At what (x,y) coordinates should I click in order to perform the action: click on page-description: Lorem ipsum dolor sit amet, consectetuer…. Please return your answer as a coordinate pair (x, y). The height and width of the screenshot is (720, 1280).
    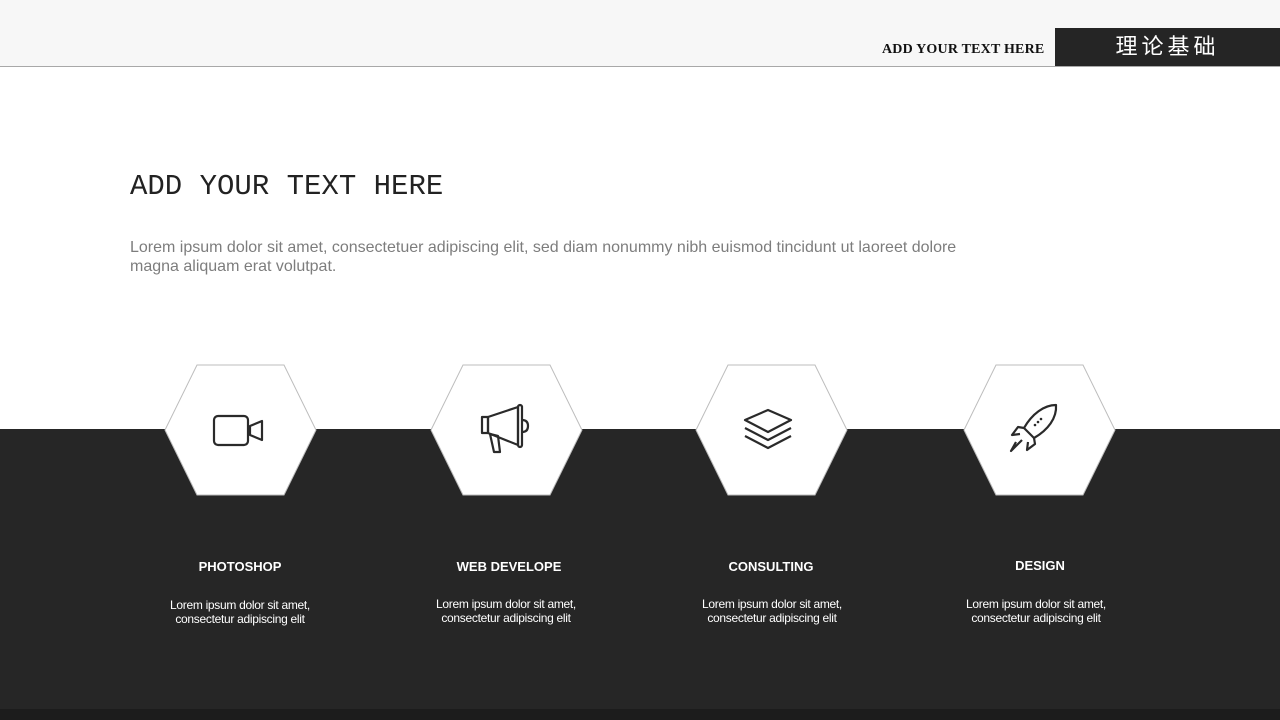
    Looking at the image, I should click on (543, 257).